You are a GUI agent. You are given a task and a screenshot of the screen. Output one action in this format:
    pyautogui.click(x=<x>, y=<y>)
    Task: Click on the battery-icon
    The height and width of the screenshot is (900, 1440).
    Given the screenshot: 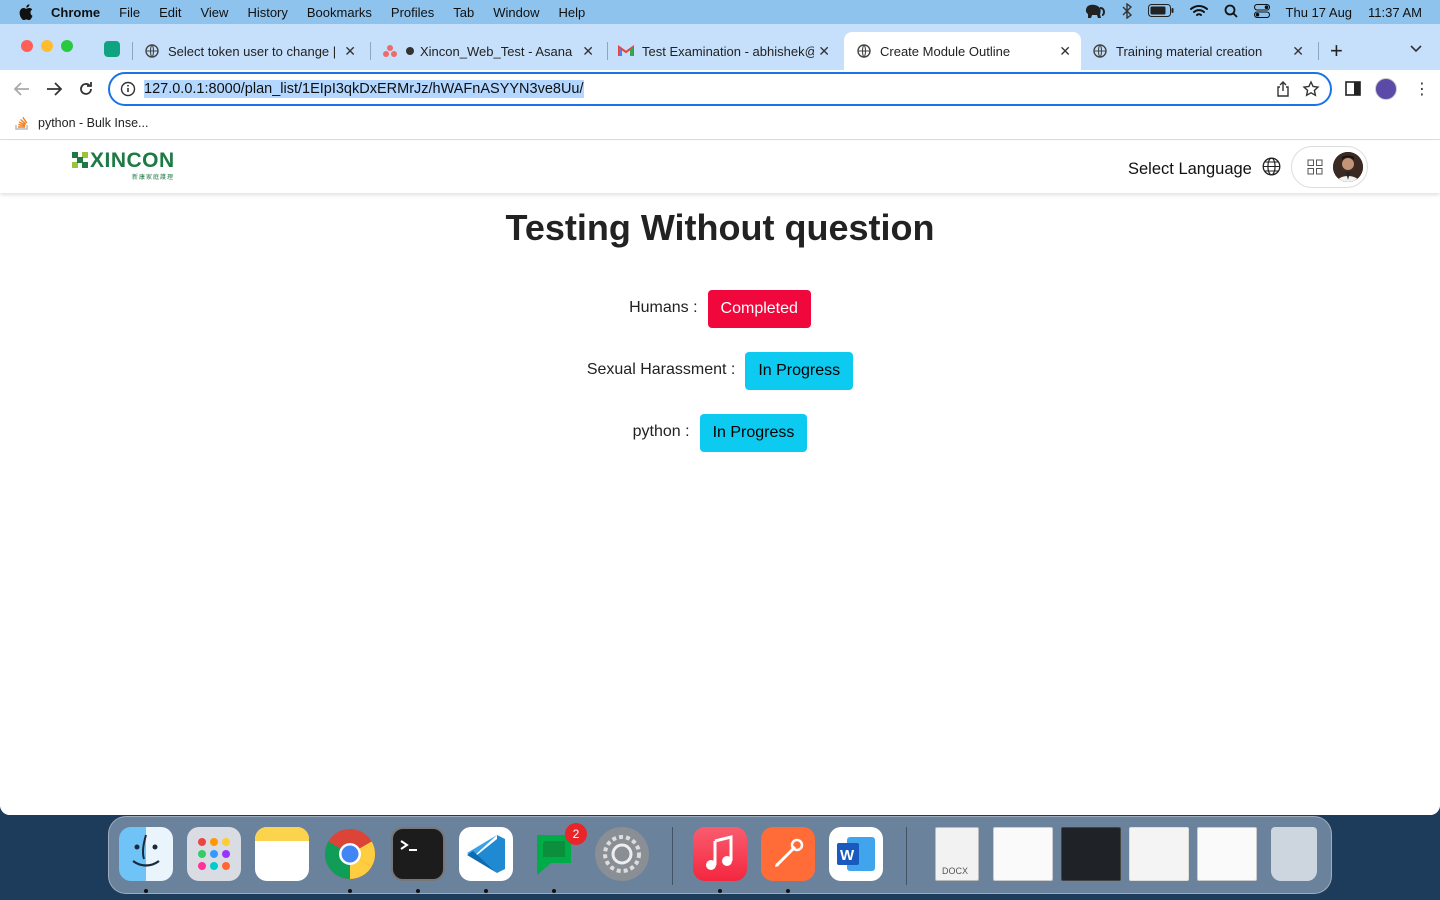 What is the action you would take?
    pyautogui.click(x=1160, y=12)
    